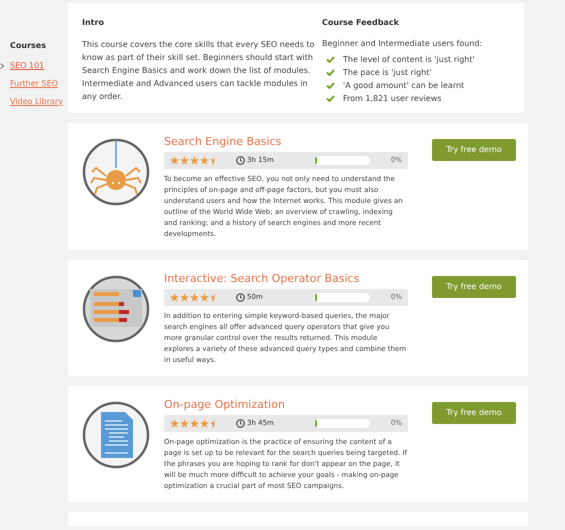  I want to click on section-heading: Intro, so click(93, 23).